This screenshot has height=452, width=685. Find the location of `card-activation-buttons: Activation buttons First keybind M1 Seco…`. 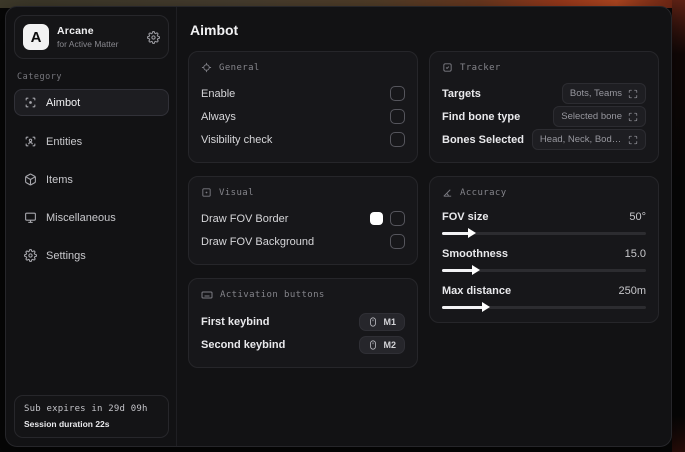

card-activation-buttons: Activation buttons First keybind M1 Seco… is located at coordinates (303, 323).